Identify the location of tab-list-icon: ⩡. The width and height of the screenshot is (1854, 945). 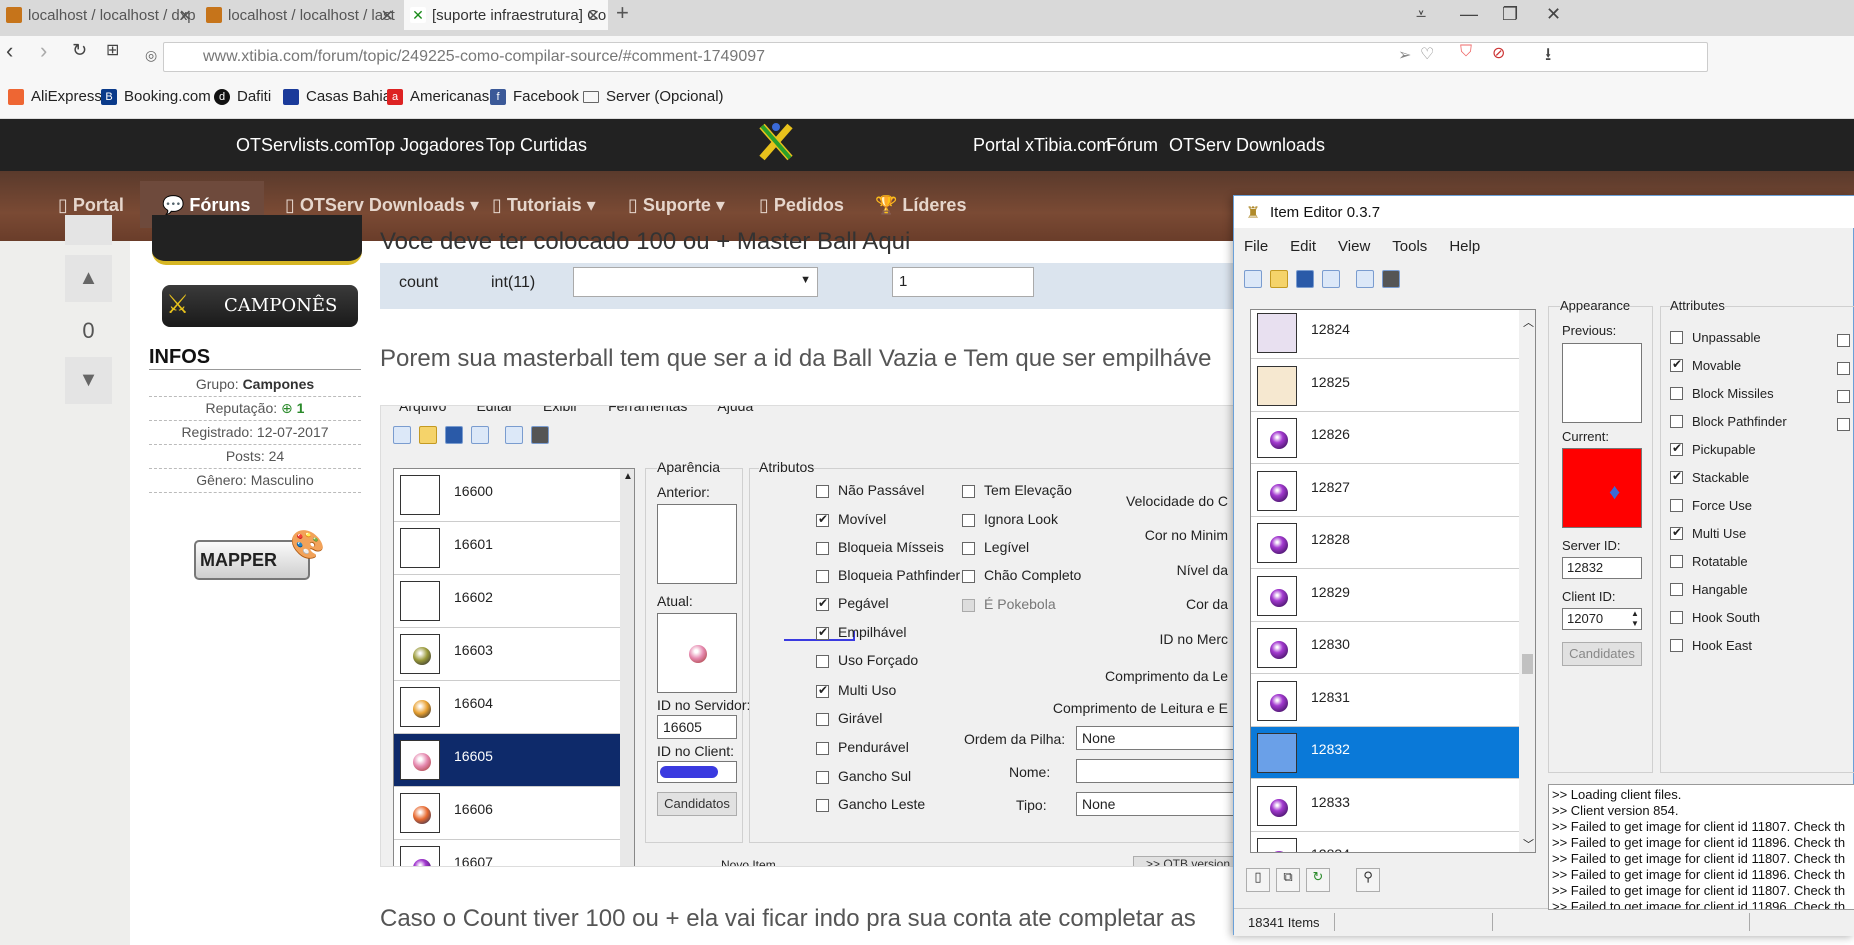
(1421, 14).